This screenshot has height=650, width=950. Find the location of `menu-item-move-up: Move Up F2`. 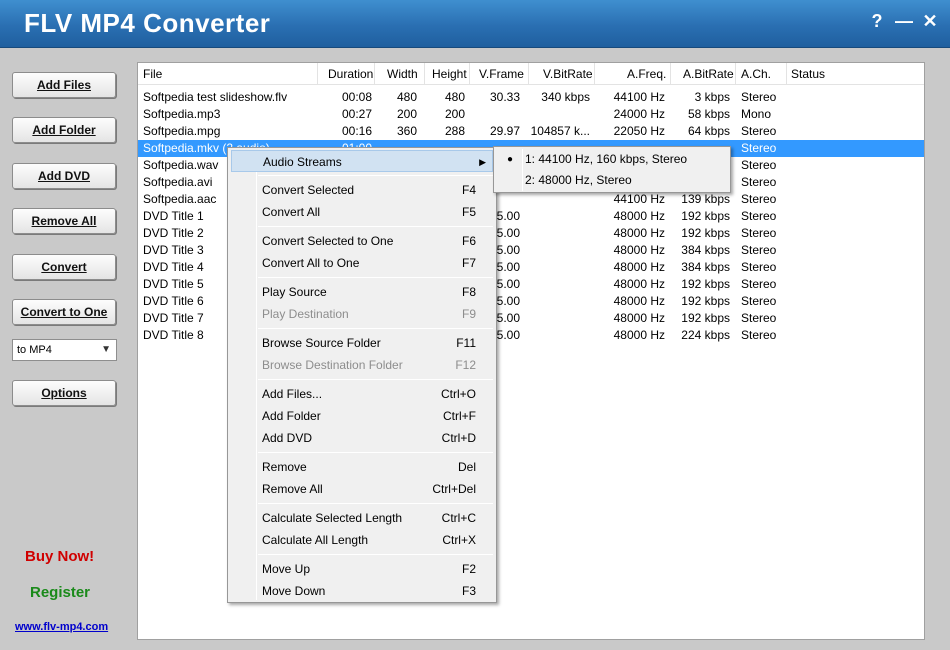

menu-item-move-up: Move Up F2 is located at coordinates (362, 569).